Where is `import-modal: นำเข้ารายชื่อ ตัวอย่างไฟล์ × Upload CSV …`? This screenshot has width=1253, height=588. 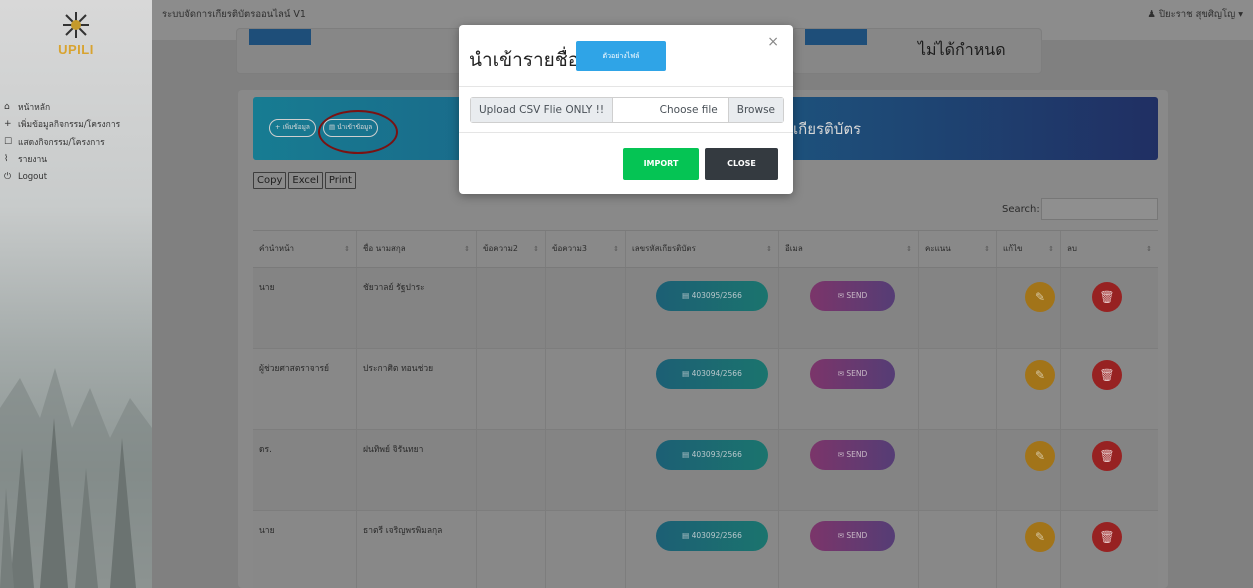 import-modal: นำเข้ารายชื่อ ตัวอย่างไฟล์ × Upload CSV … is located at coordinates (626, 109).